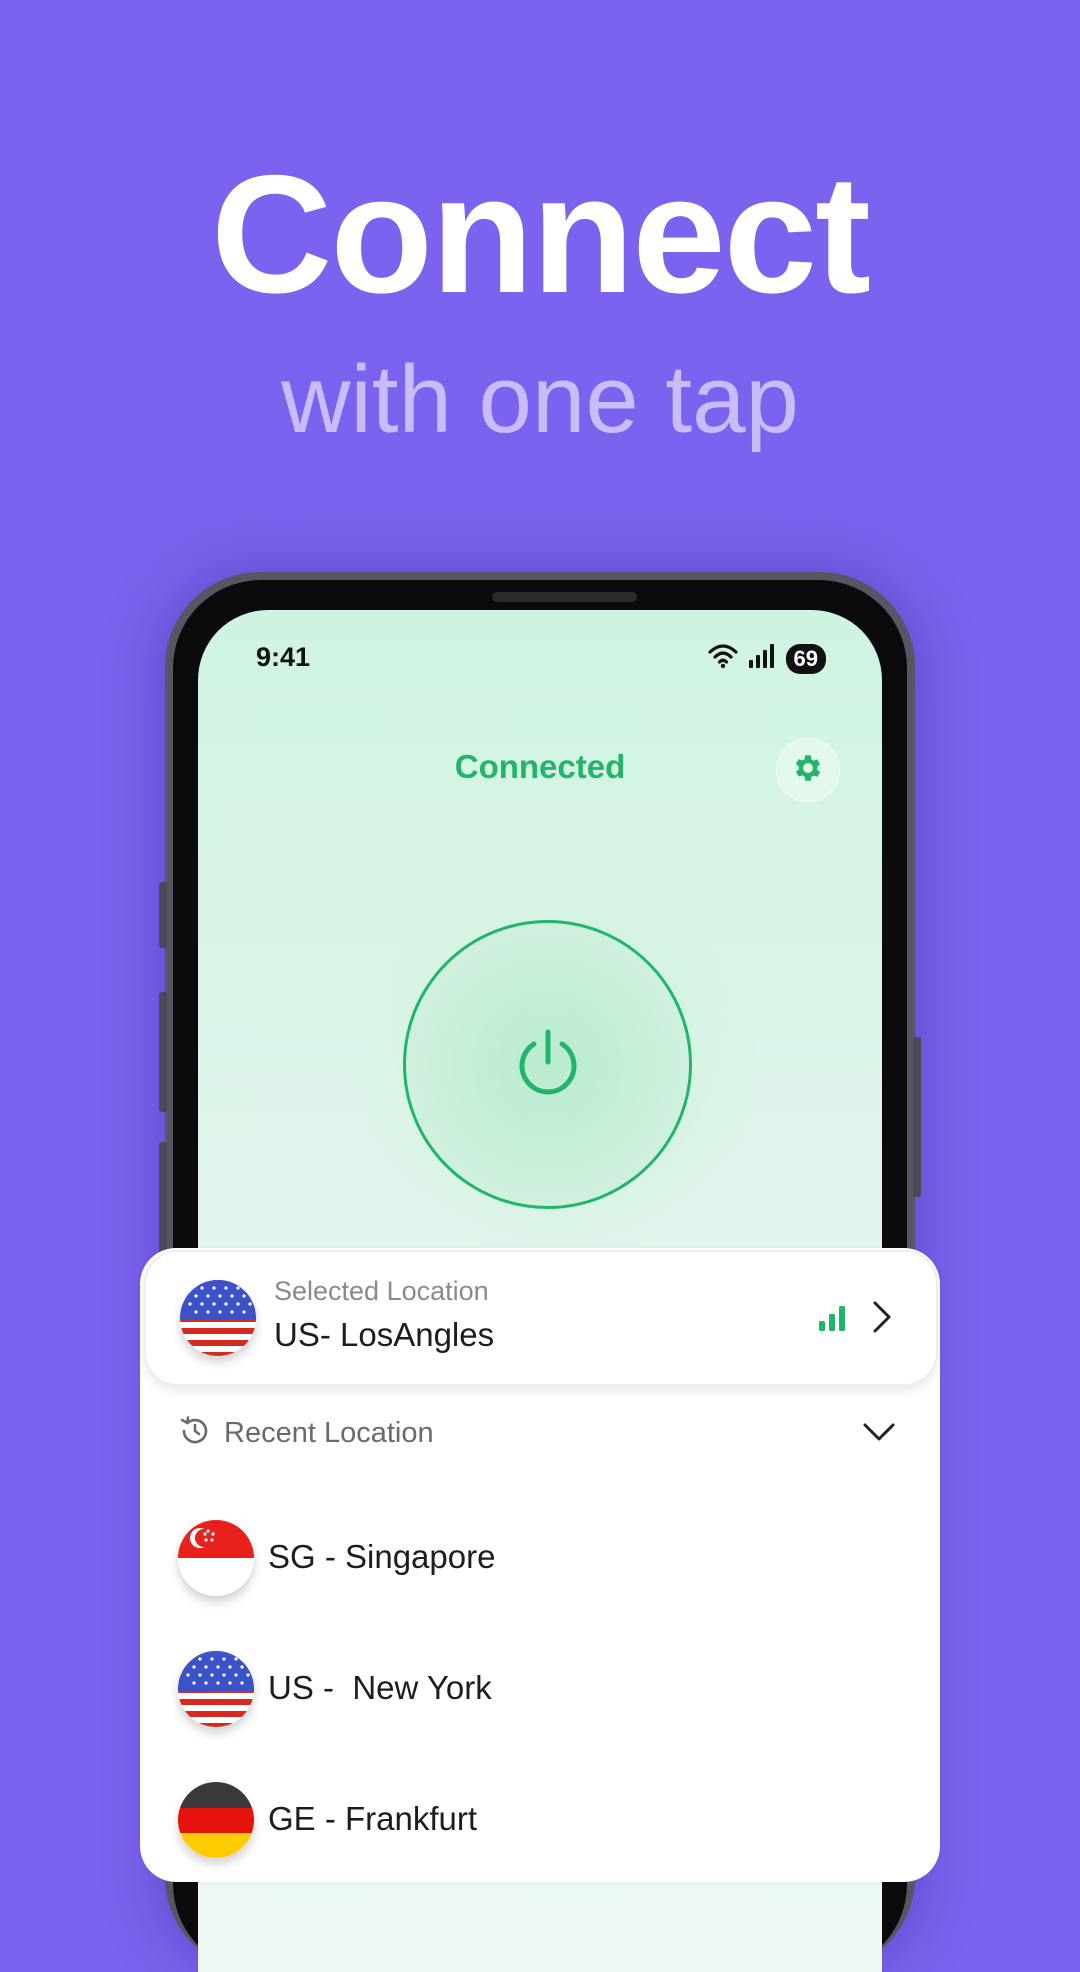 The height and width of the screenshot is (1972, 1080). Describe the element at coordinates (381, 1291) in the screenshot. I see `selected-location-label: Selected Location` at that location.